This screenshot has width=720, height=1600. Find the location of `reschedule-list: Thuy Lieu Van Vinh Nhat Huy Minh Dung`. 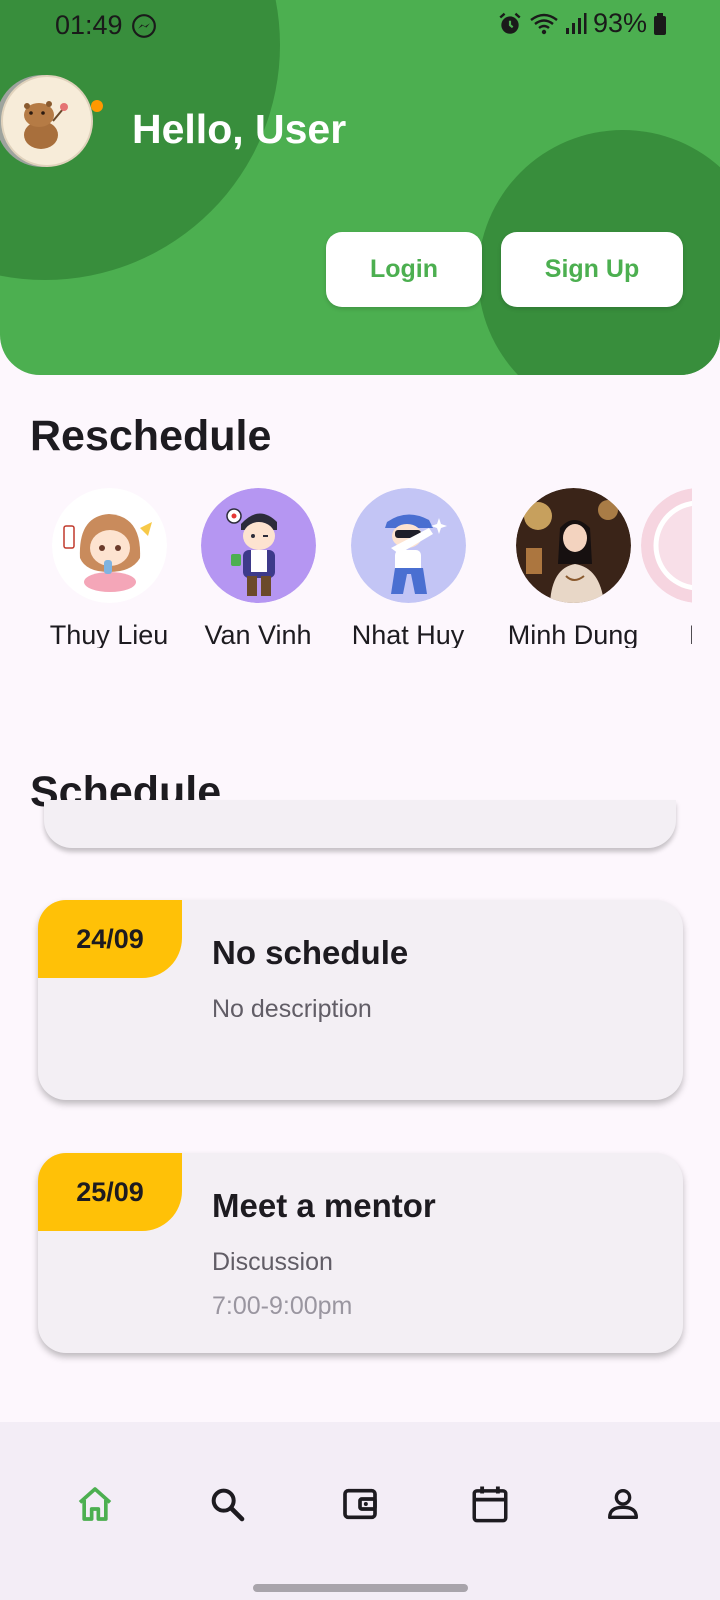

reschedule-list: Thuy Lieu Van Vinh Nhat Huy Minh Dung is located at coordinates (346, 568).